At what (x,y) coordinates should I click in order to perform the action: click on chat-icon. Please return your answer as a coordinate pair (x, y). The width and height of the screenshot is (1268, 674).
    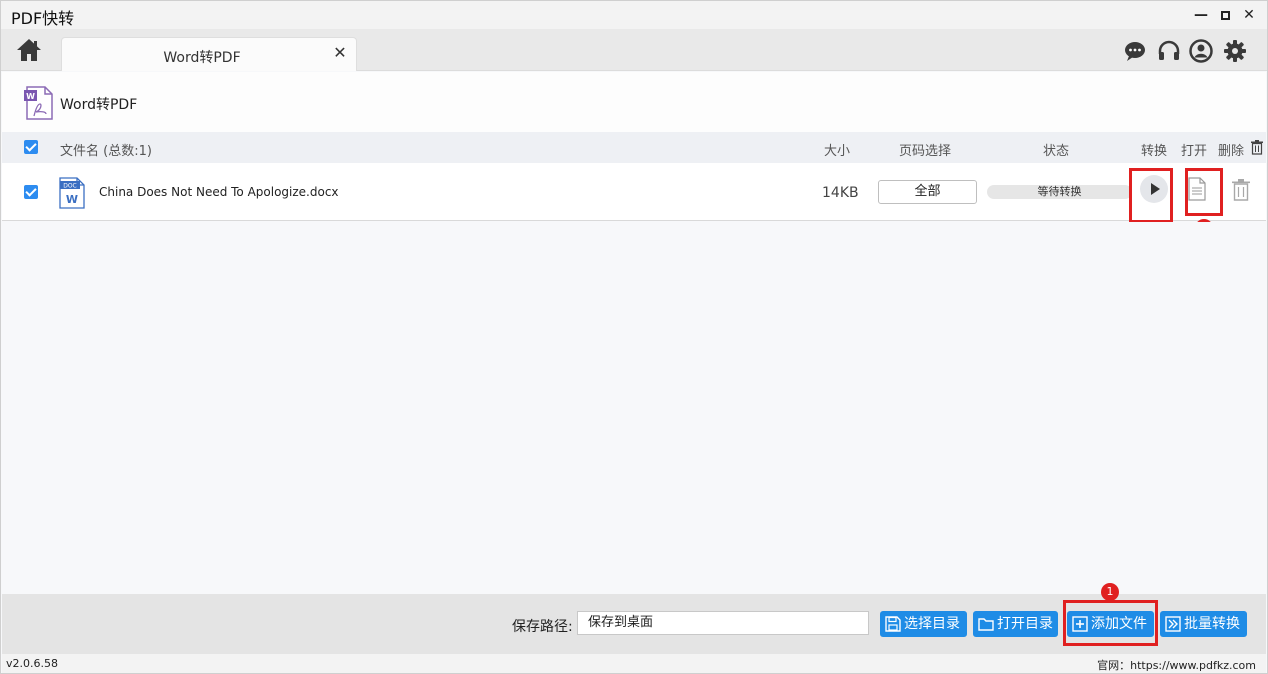
    Looking at the image, I should click on (1135, 51).